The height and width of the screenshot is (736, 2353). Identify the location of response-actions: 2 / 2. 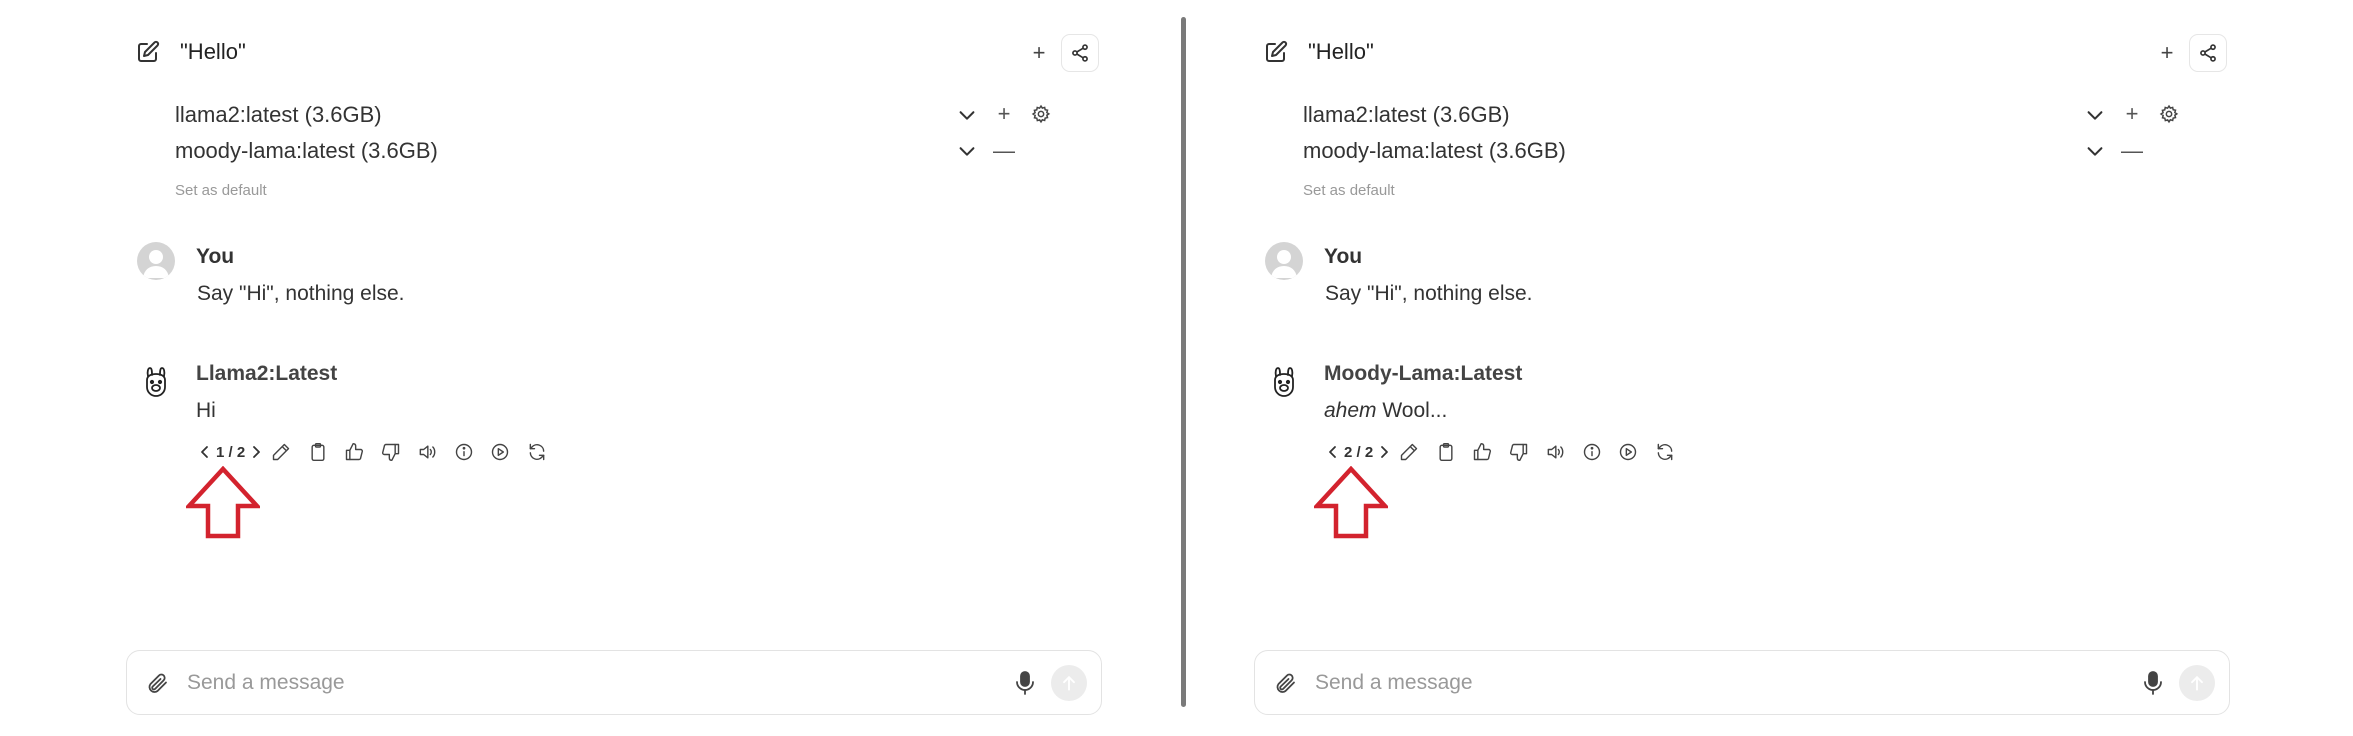
(1508, 452).